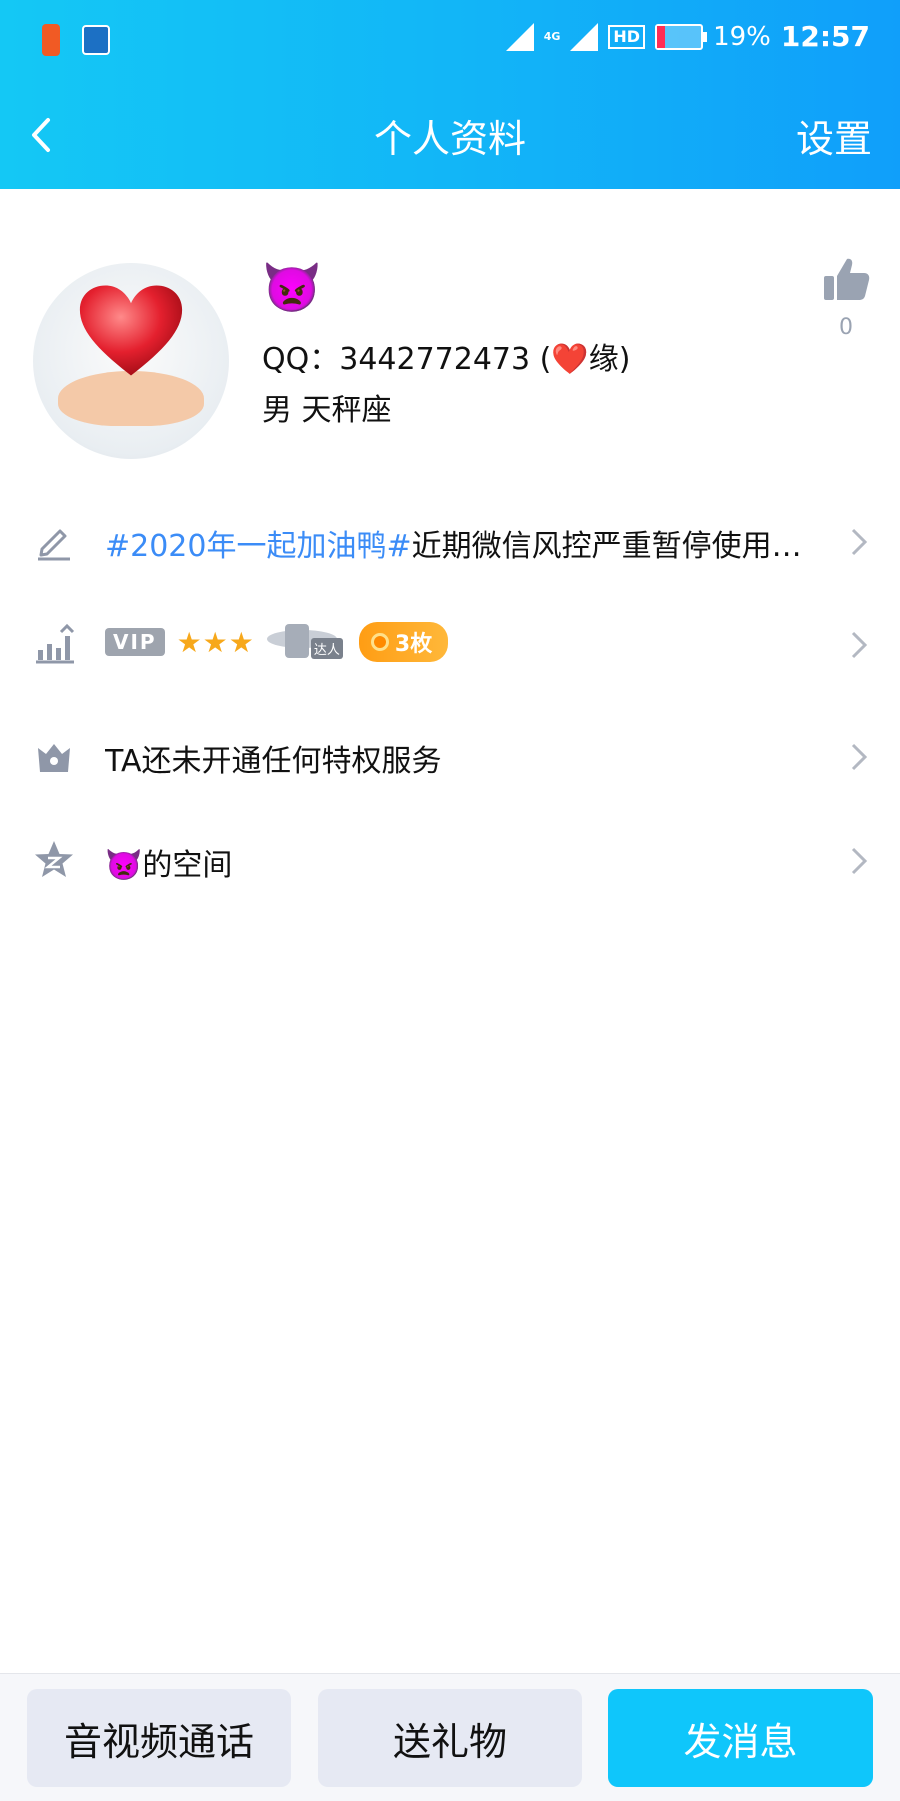 The height and width of the screenshot is (1801, 900). I want to click on signature-tag: #2020年一起加油鸭#, so click(258, 546).